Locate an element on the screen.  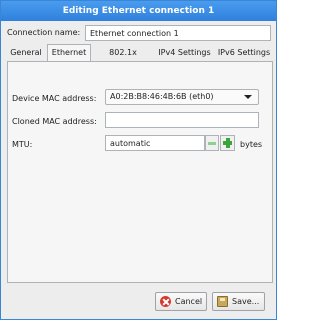
window-title: Editing Ethernet connection 1 is located at coordinates (138, 11).